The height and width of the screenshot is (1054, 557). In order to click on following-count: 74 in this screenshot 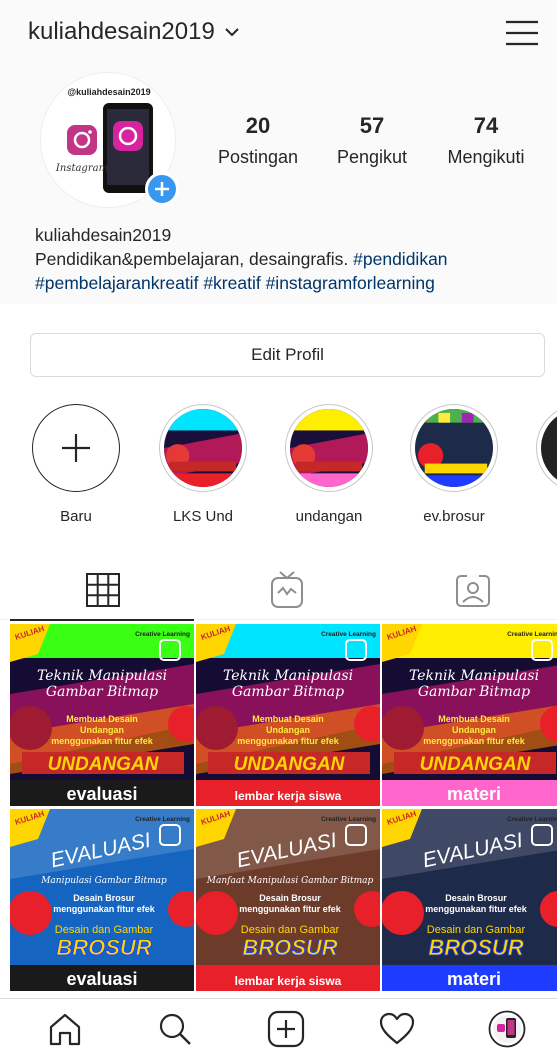, I will do `click(486, 125)`.